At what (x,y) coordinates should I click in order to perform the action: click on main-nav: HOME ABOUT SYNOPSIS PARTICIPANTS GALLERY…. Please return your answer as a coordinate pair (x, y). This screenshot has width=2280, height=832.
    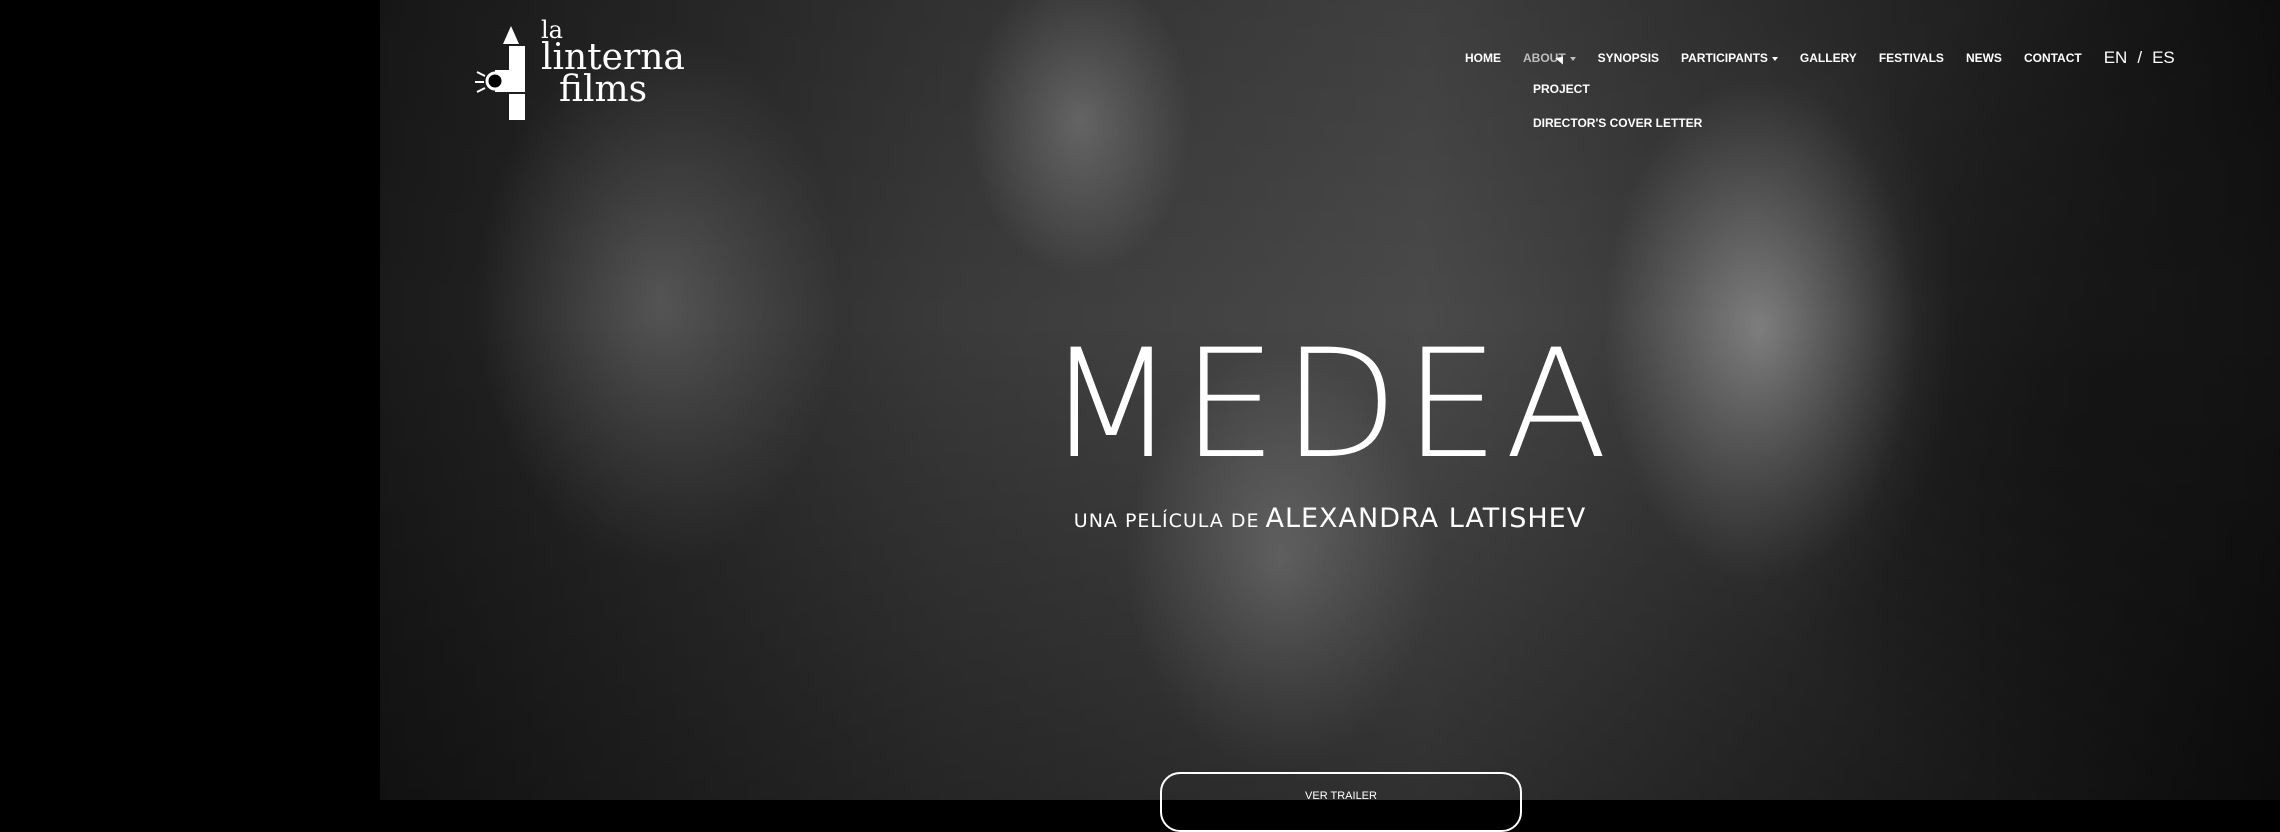
    Looking at the image, I should click on (1820, 58).